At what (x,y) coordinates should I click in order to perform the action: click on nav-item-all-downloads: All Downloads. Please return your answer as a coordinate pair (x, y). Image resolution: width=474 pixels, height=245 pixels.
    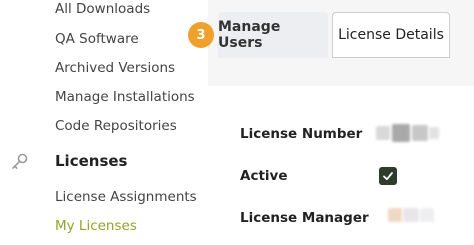
    Looking at the image, I should click on (102, 9).